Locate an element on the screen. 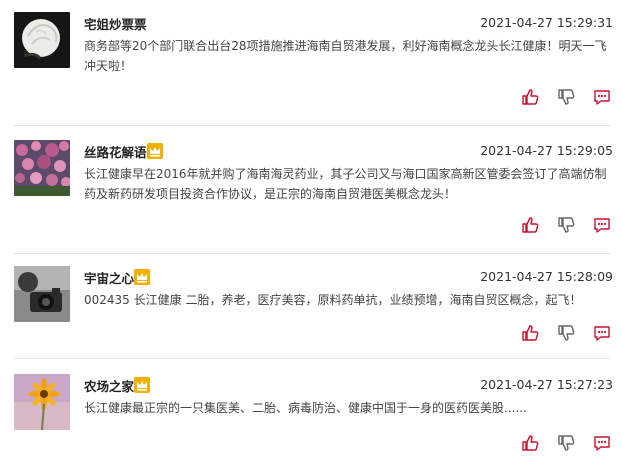 The image size is (622, 459). username: 丝路花解语 is located at coordinates (115, 151).